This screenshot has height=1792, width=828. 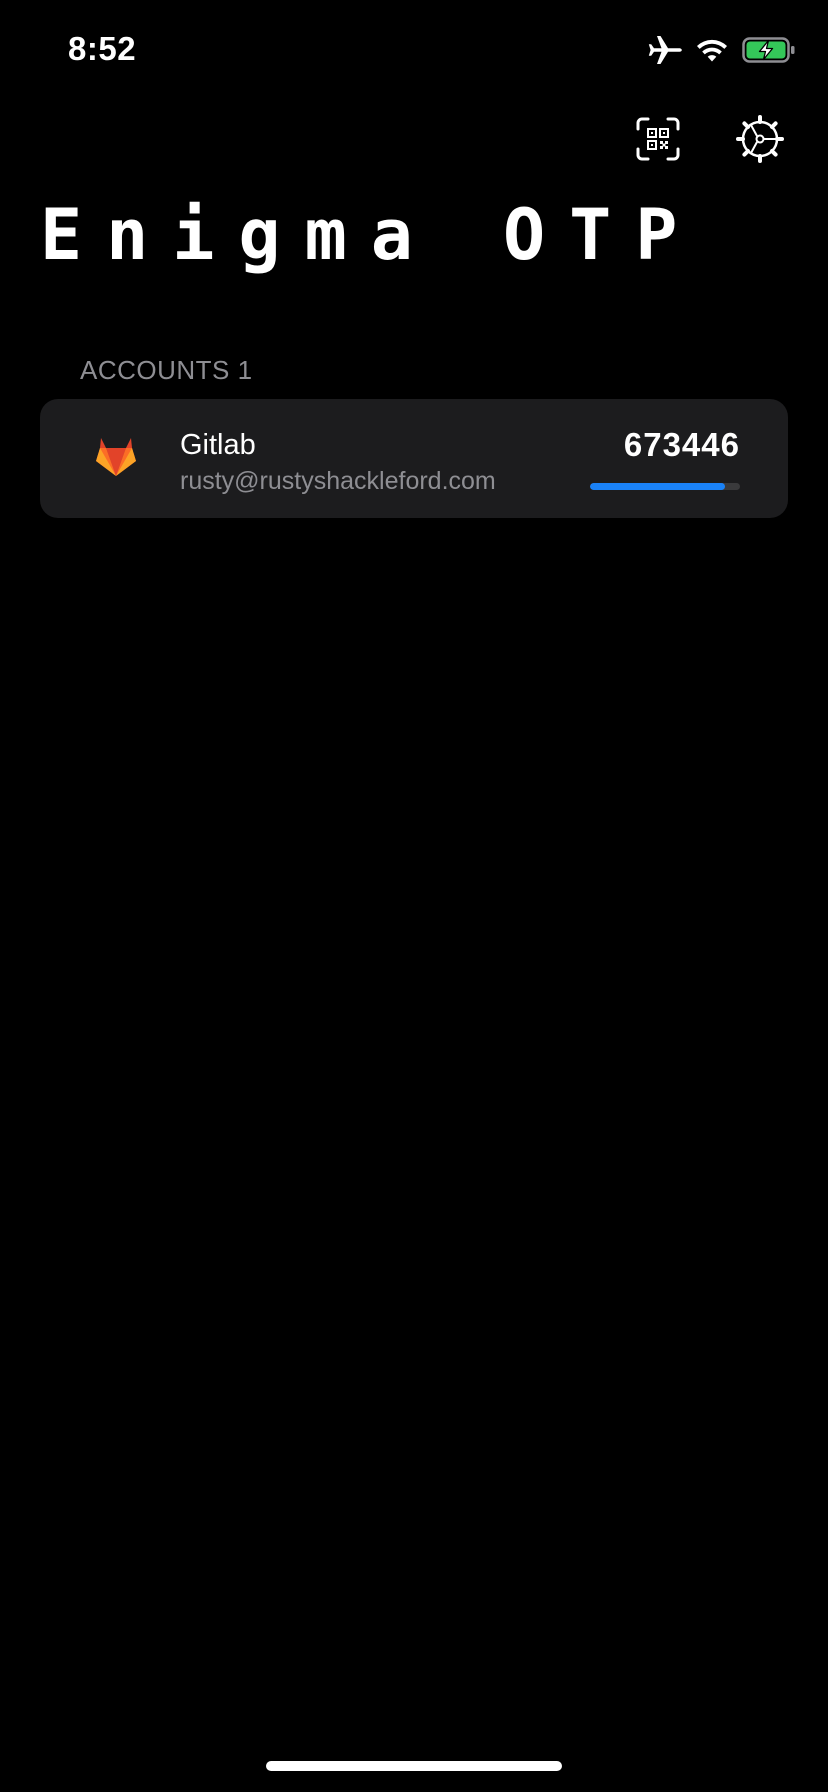 I want to click on app-title: Enigma OTP, so click(x=371, y=235).